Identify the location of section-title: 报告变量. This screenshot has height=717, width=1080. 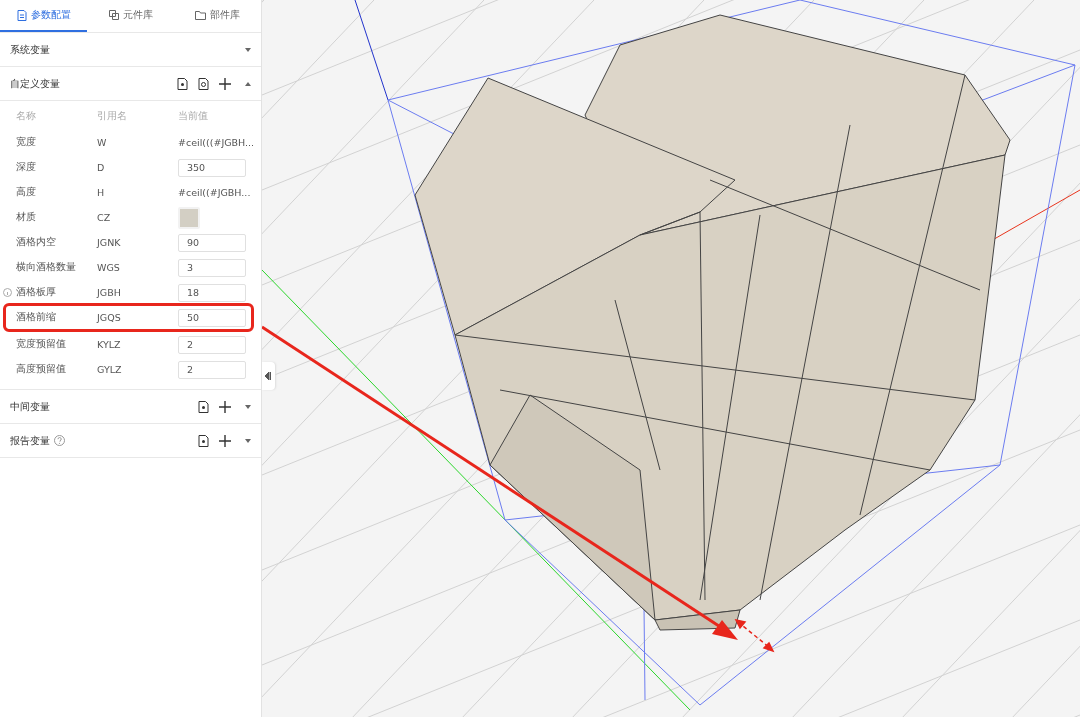
(30, 440).